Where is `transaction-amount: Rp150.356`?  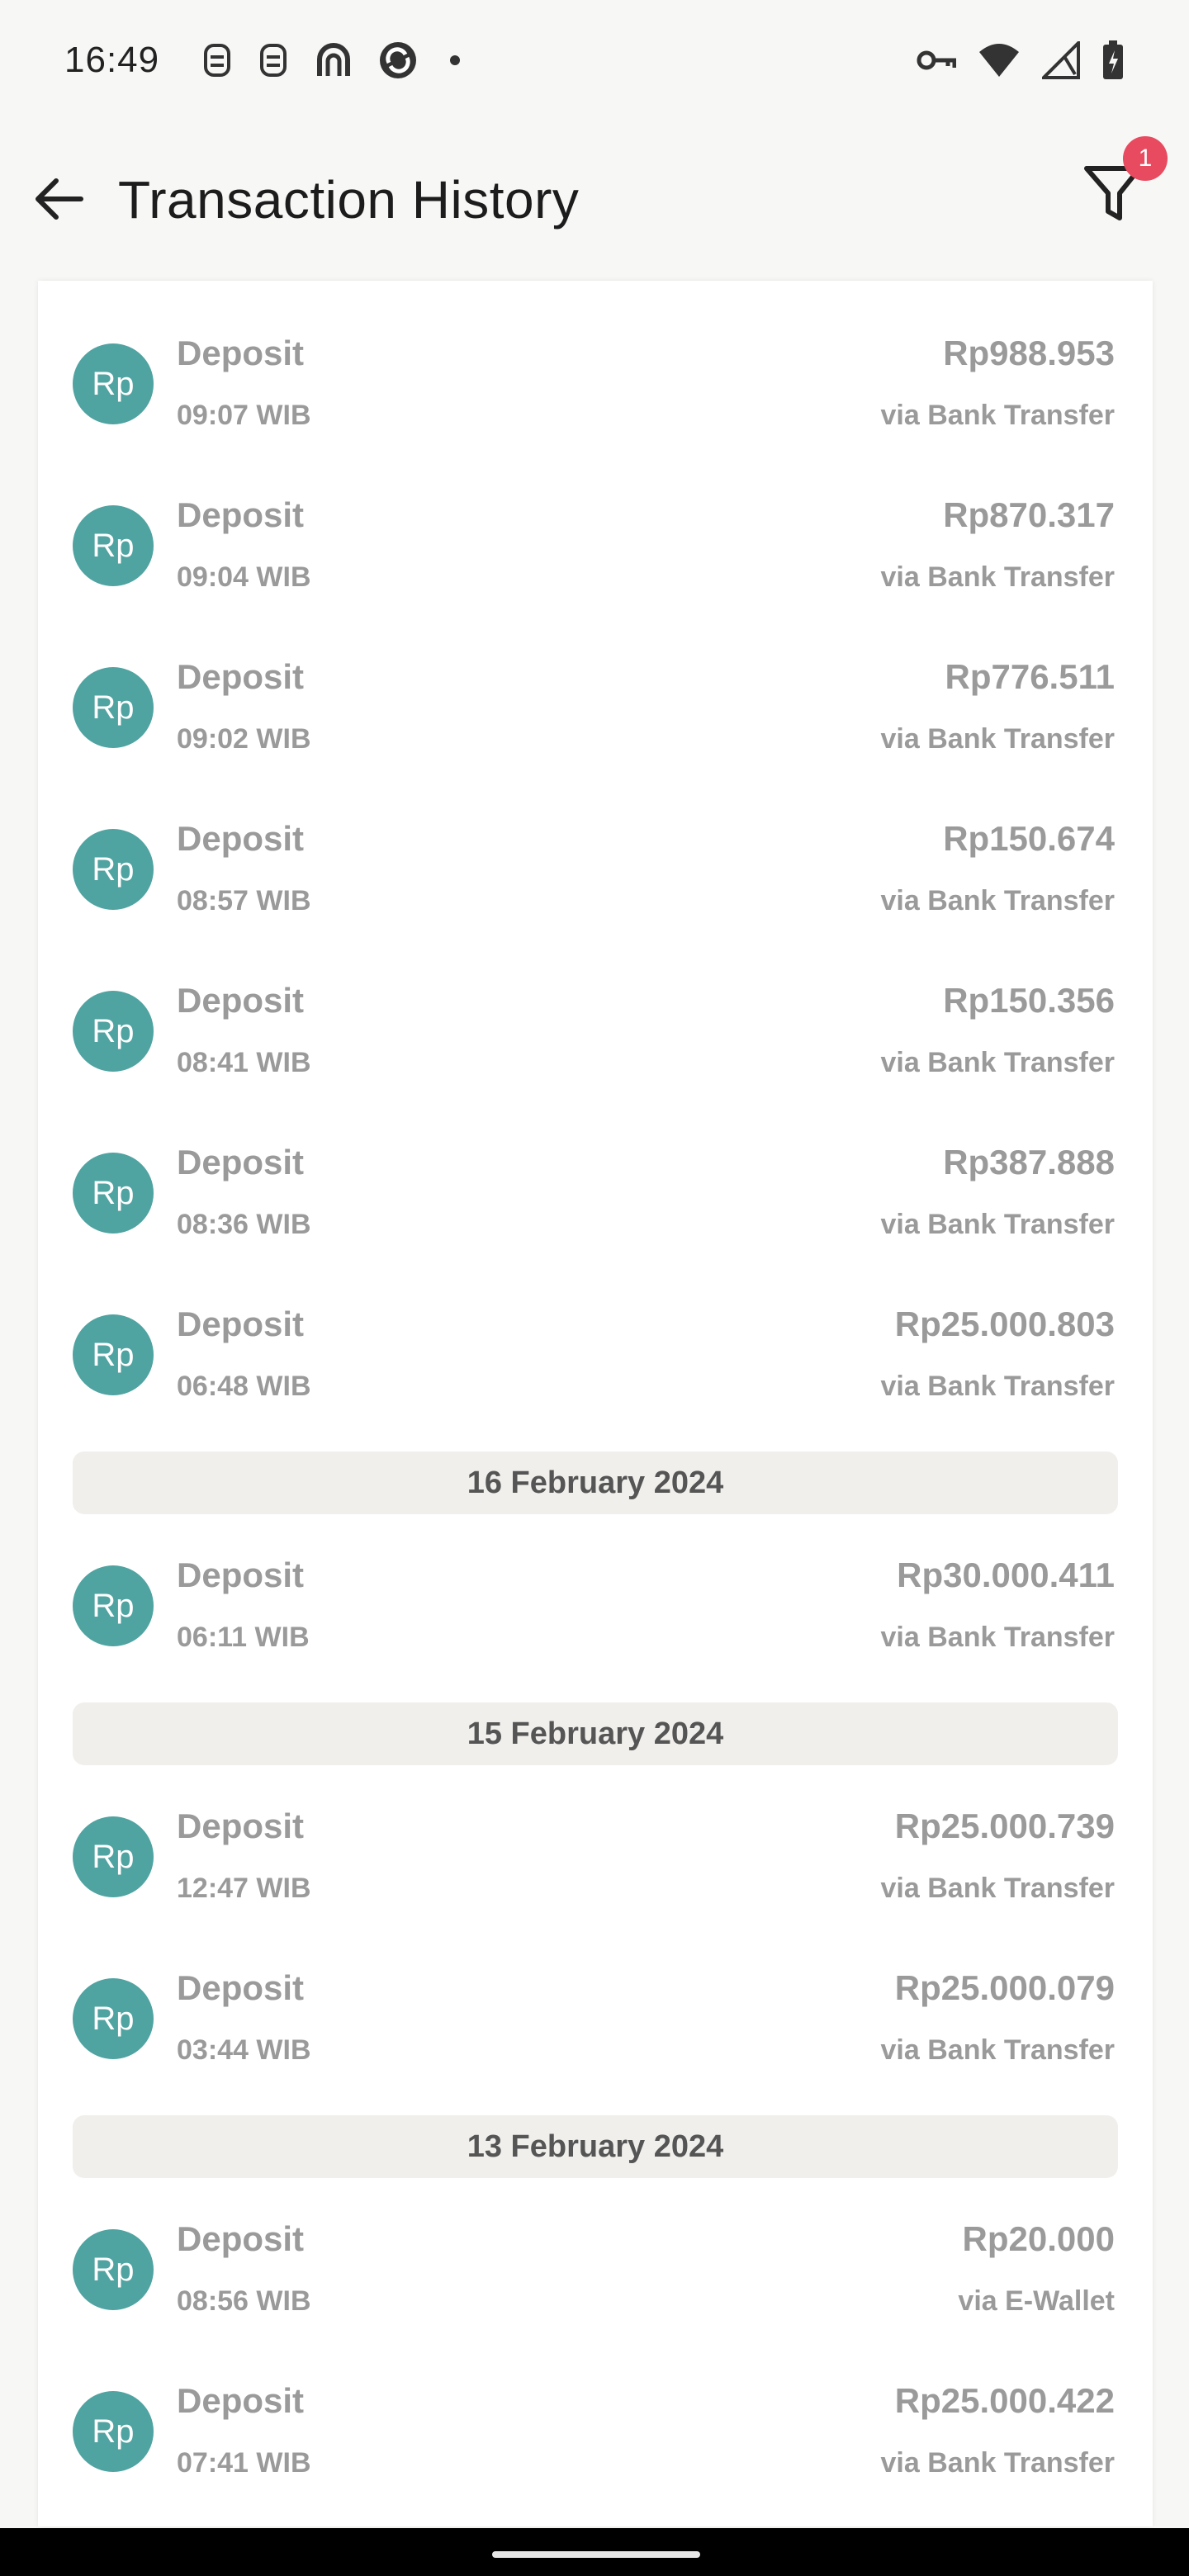
transaction-amount: Rp150.356 is located at coordinates (1029, 1000).